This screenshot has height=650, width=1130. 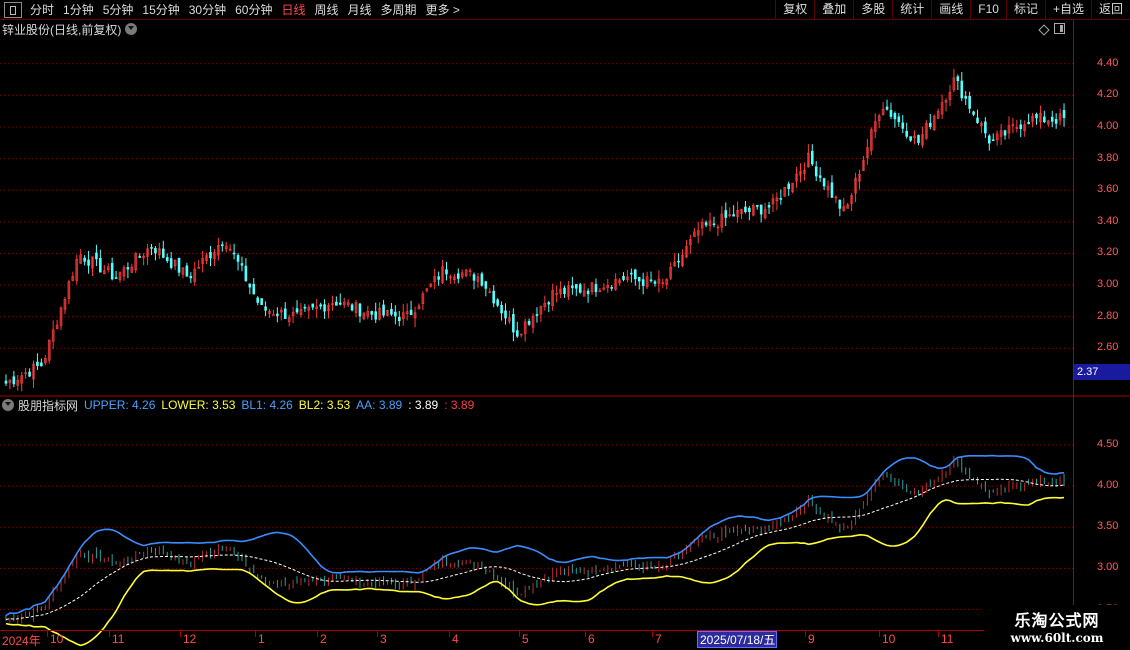 What do you see at coordinates (267, 405) in the screenshot?
I see `indicator-value-2: BL1: 4.26` at bounding box center [267, 405].